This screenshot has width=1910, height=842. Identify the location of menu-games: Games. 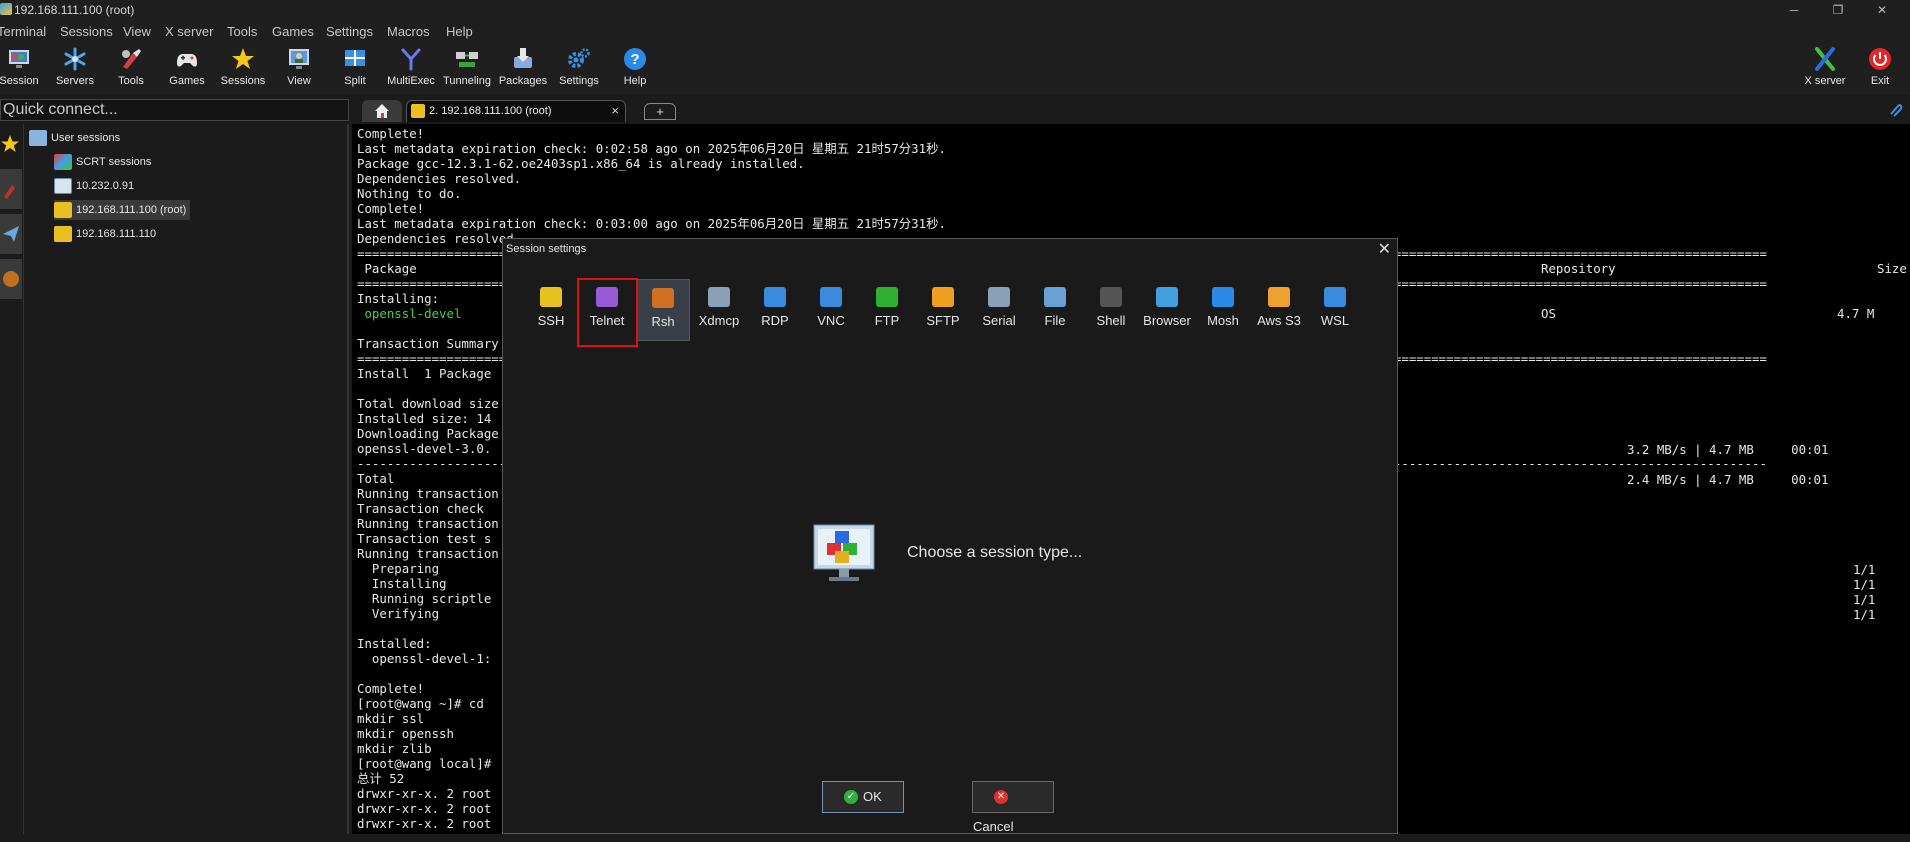
(293, 31).